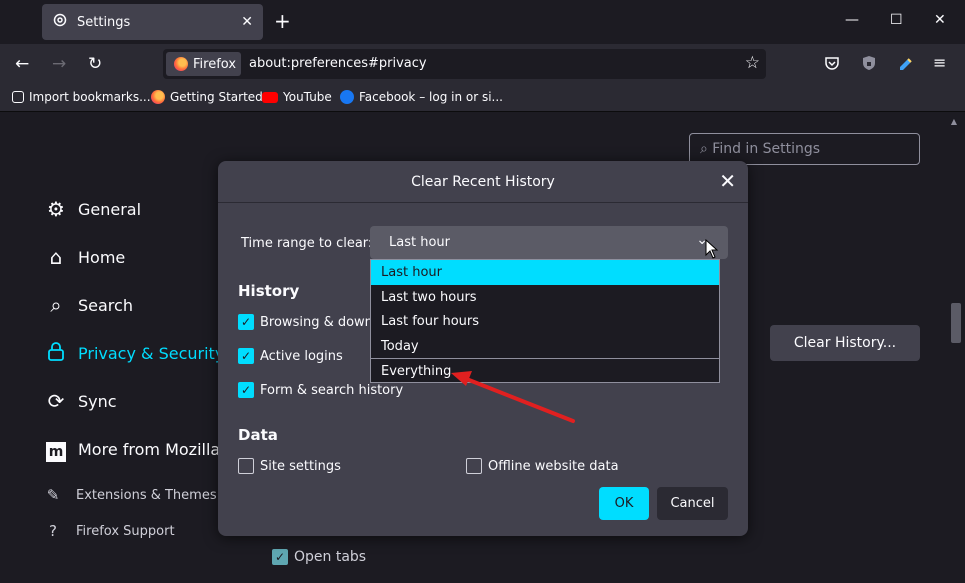 The image size is (965, 583). Describe the element at coordinates (105, 305) in the screenshot. I see `nav-label: Search` at that location.